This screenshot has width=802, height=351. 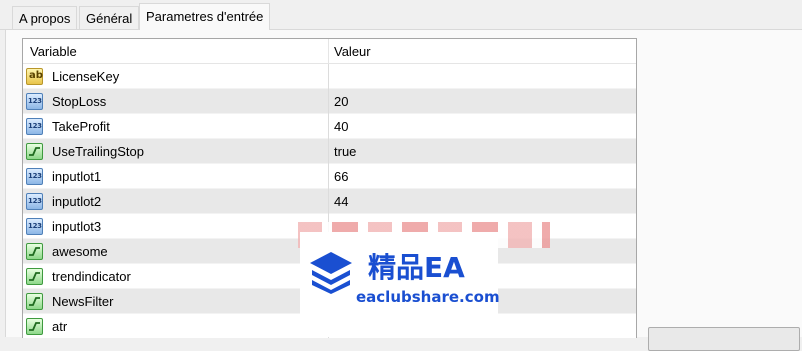 What do you see at coordinates (352, 51) in the screenshot?
I see `column-header-value: Valeur` at bounding box center [352, 51].